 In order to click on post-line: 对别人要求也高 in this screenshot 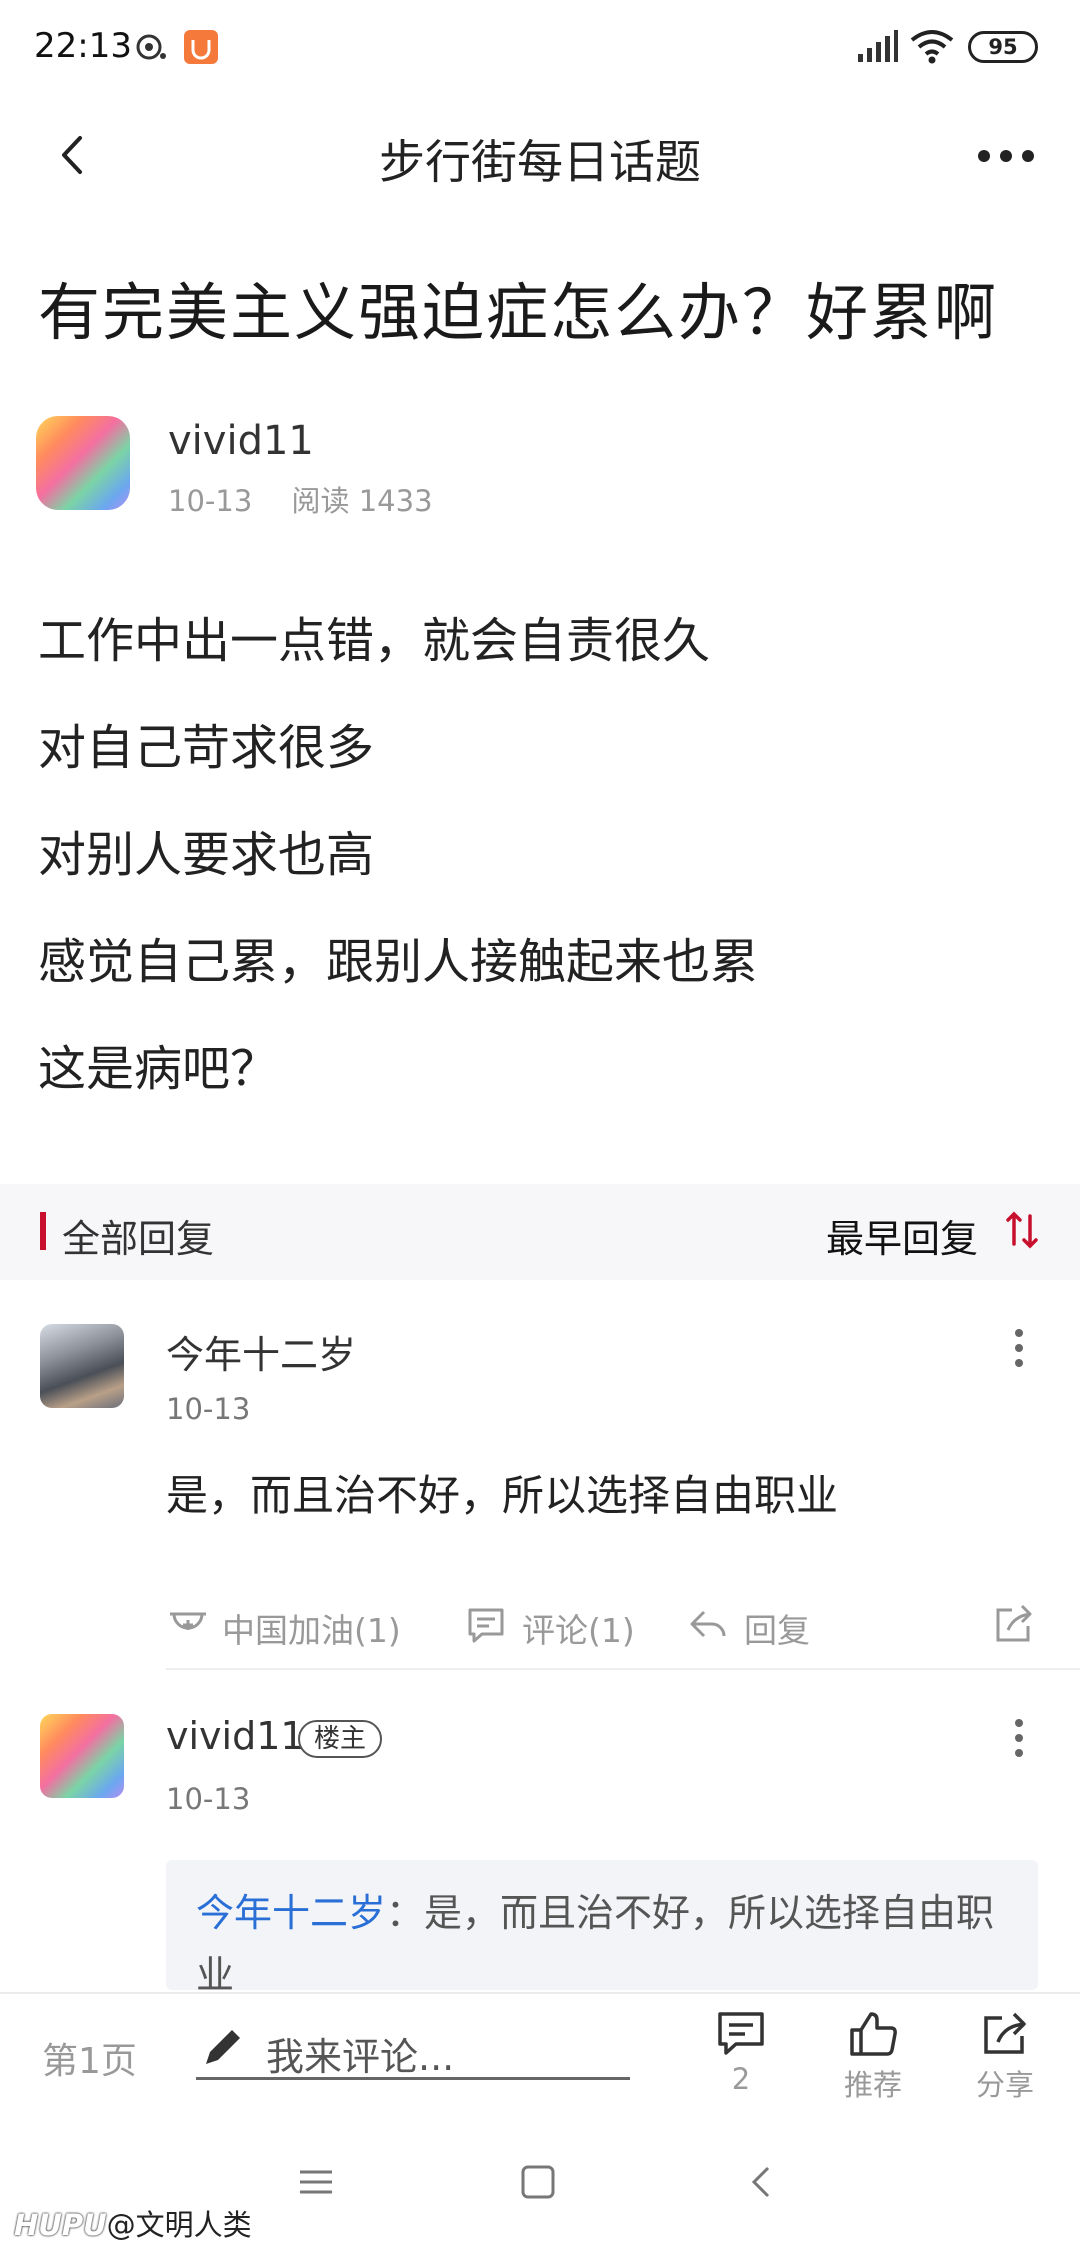, I will do `click(206, 855)`.